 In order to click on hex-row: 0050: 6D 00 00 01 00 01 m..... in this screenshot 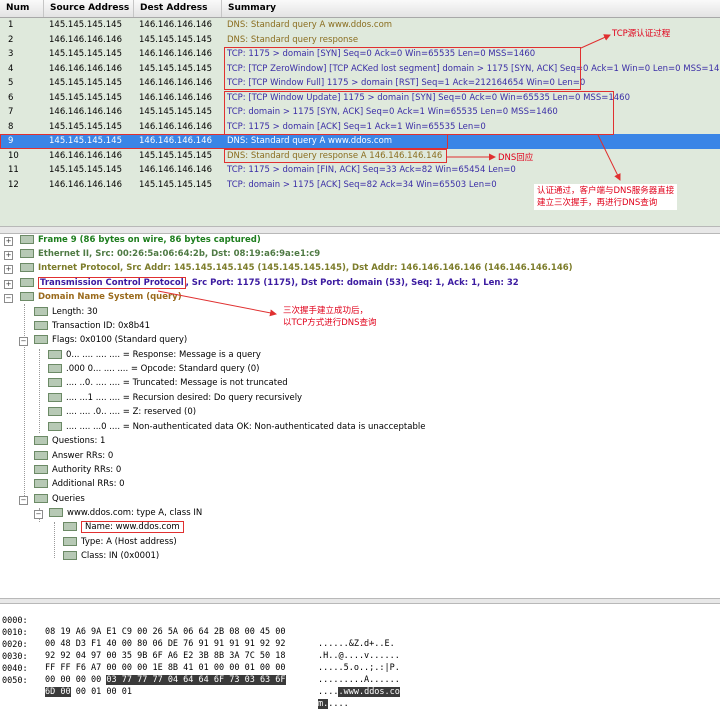, I will do `click(360, 686)`.